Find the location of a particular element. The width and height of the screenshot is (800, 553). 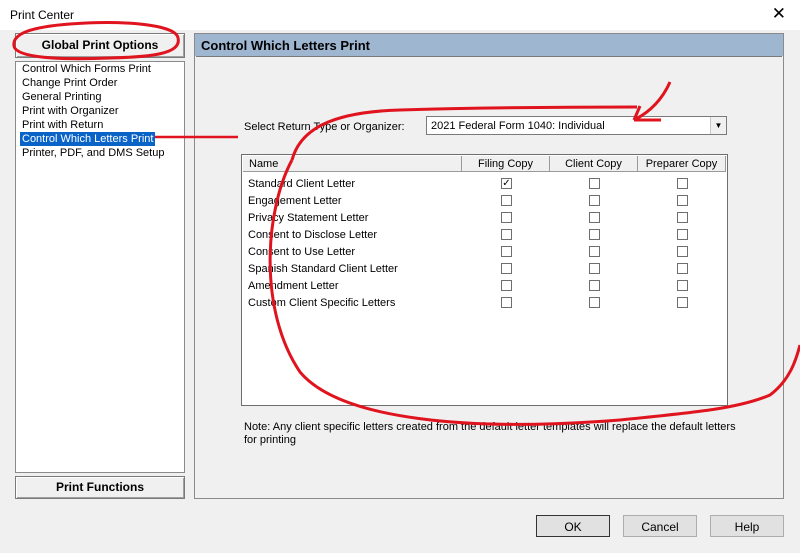

letter-name: Standard Client Letter is located at coordinates (302, 184).